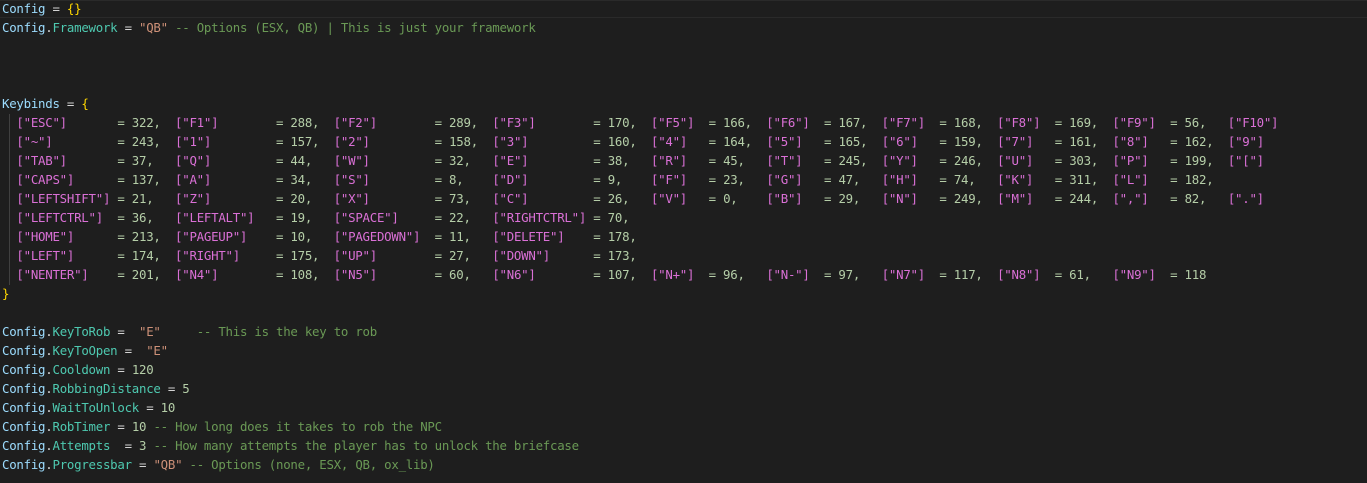 Image resolution: width=1367 pixels, height=483 pixels. Describe the element at coordinates (1019, 274) in the screenshot. I see `keybind-key: ["N8"]` at that location.